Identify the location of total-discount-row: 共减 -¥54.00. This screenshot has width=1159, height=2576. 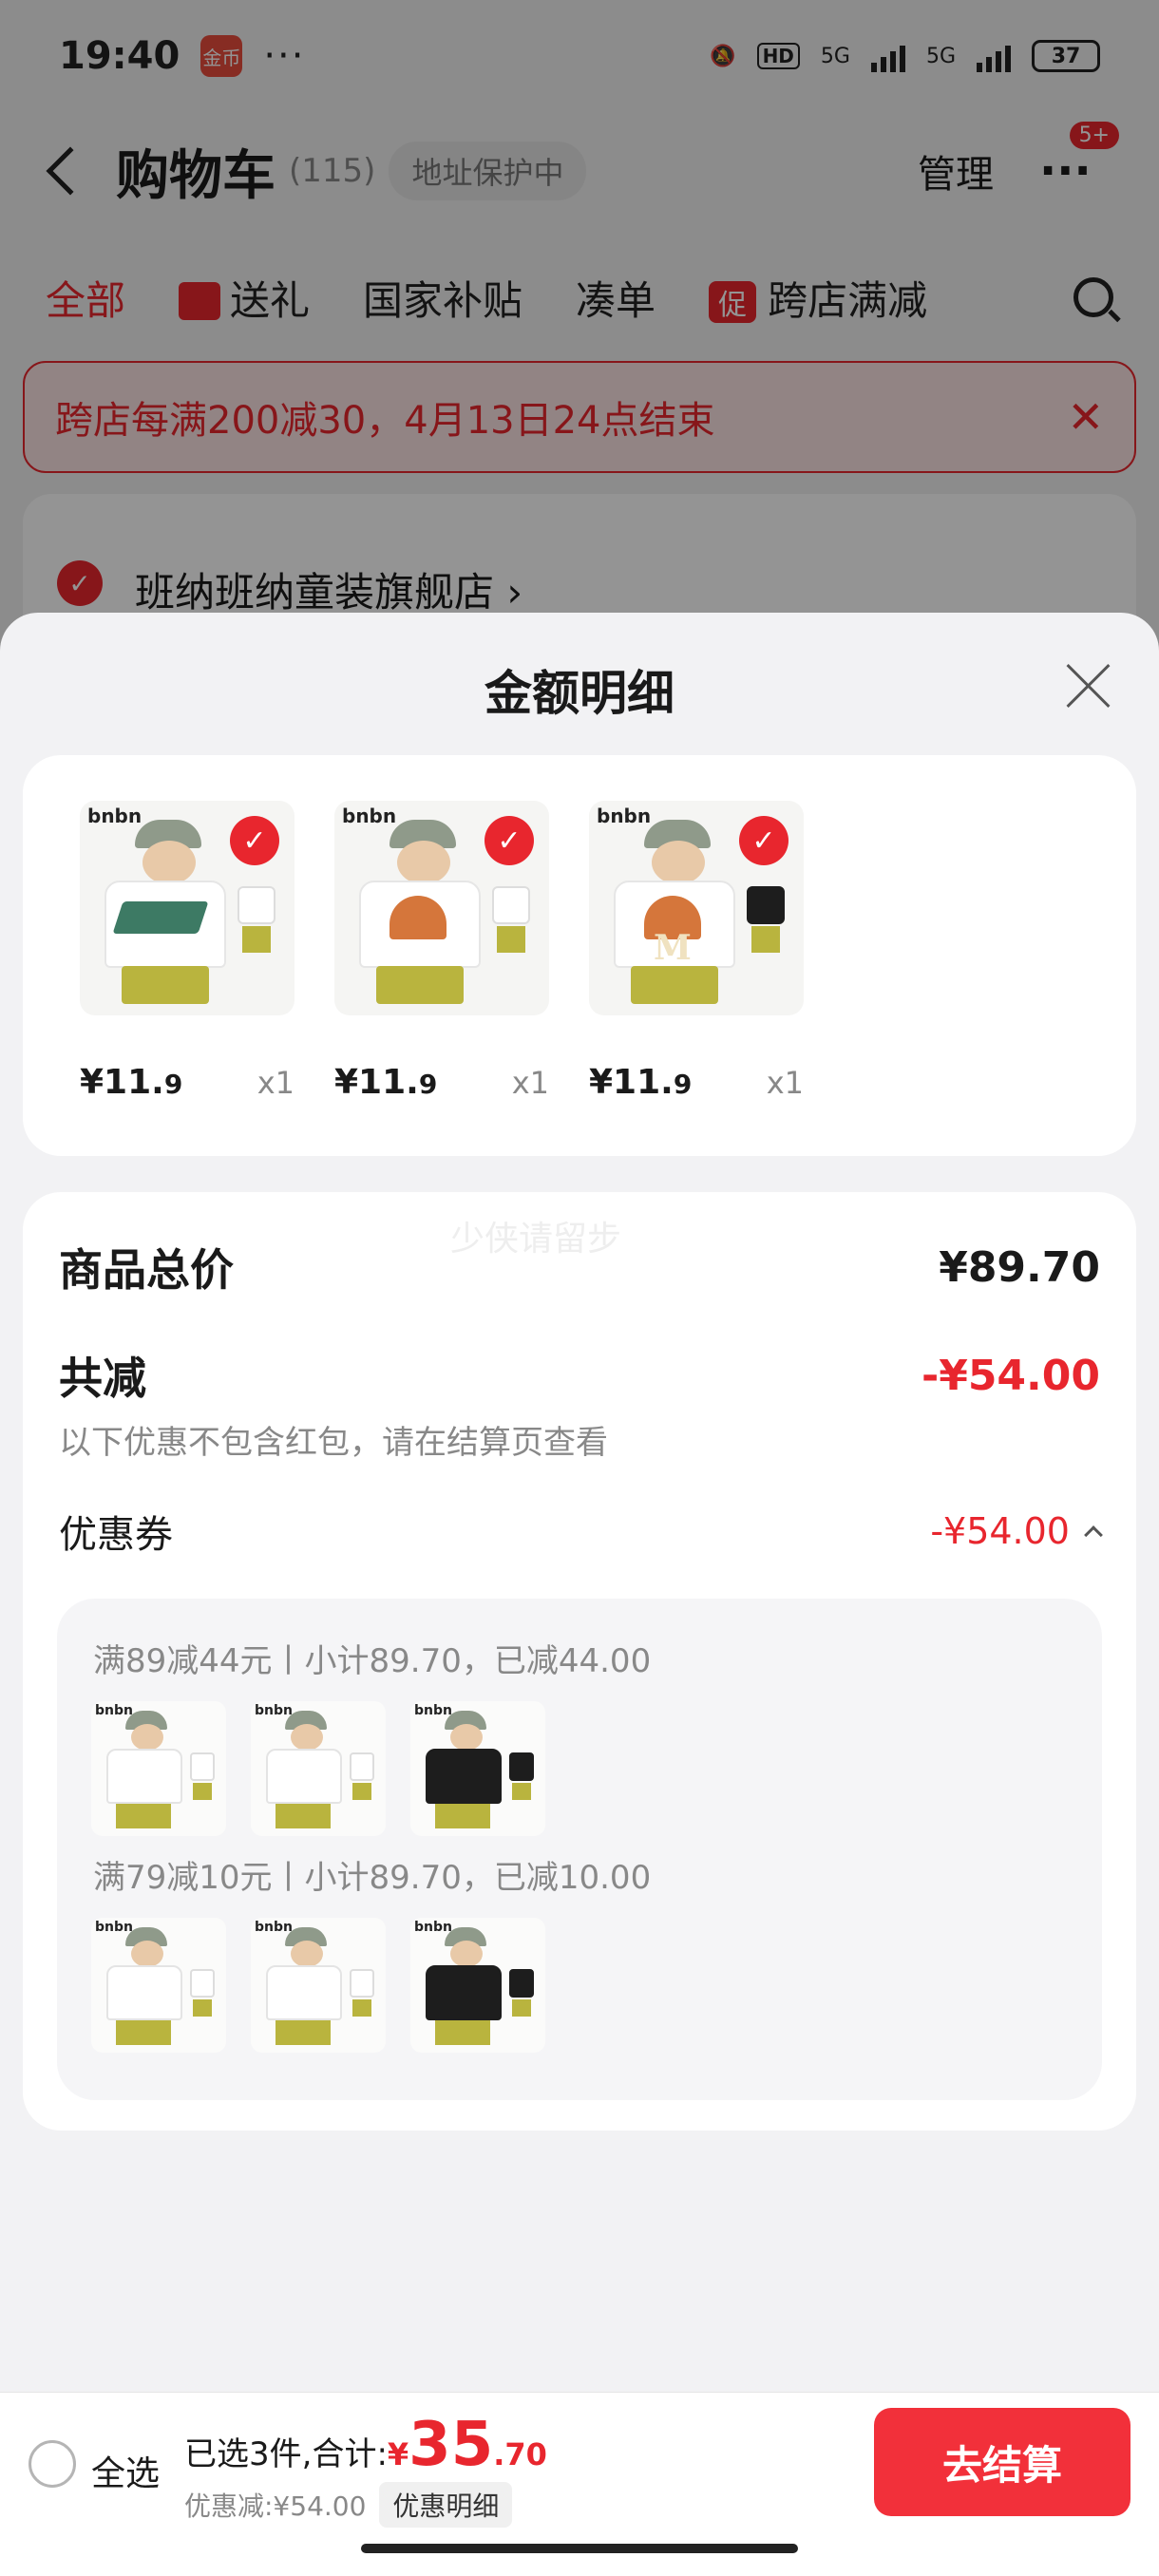
(579, 1375).